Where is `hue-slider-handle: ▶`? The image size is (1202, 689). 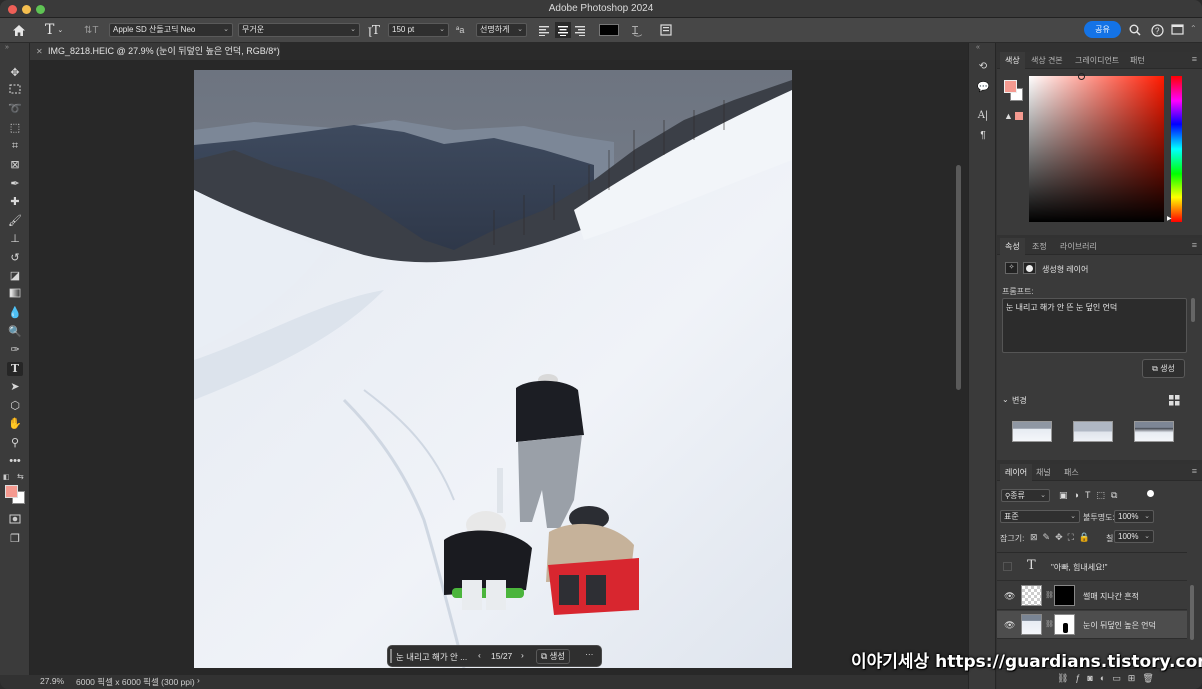 hue-slider-handle: ▶ is located at coordinates (1169, 218).